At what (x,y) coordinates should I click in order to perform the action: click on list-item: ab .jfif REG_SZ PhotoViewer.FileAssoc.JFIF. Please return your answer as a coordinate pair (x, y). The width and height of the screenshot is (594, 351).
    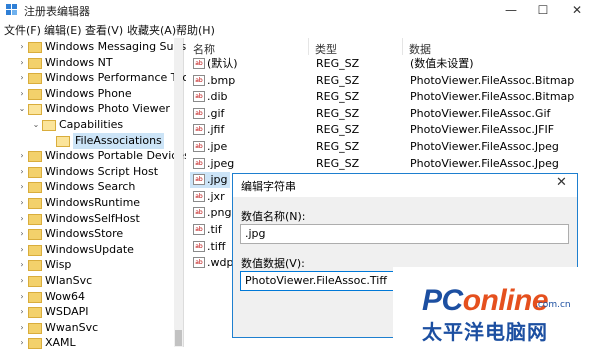
    Looking at the image, I should click on (390, 130).